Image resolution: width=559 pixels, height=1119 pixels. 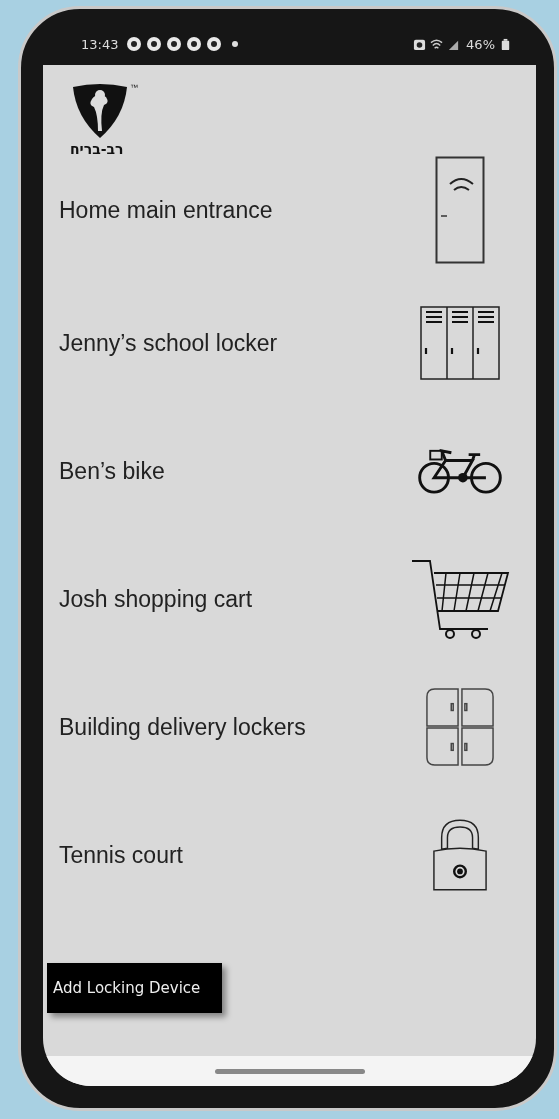 What do you see at coordinates (460, 210) in the screenshot?
I see `door-icon` at bounding box center [460, 210].